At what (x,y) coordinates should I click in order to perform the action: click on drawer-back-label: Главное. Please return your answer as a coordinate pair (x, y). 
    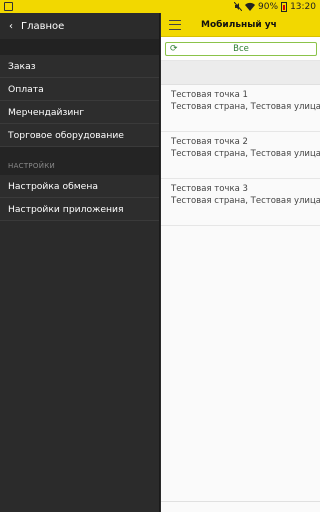
    Looking at the image, I should click on (43, 26).